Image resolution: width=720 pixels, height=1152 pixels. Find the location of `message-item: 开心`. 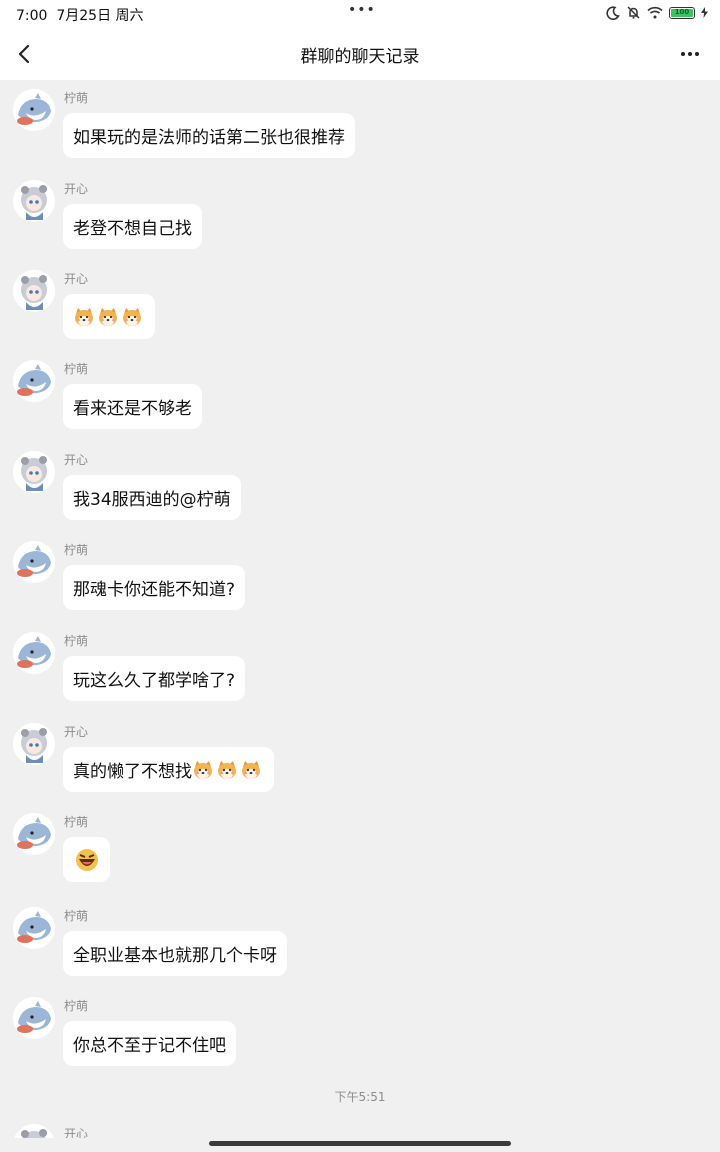

message-item: 开心 is located at coordinates (360, 1131).